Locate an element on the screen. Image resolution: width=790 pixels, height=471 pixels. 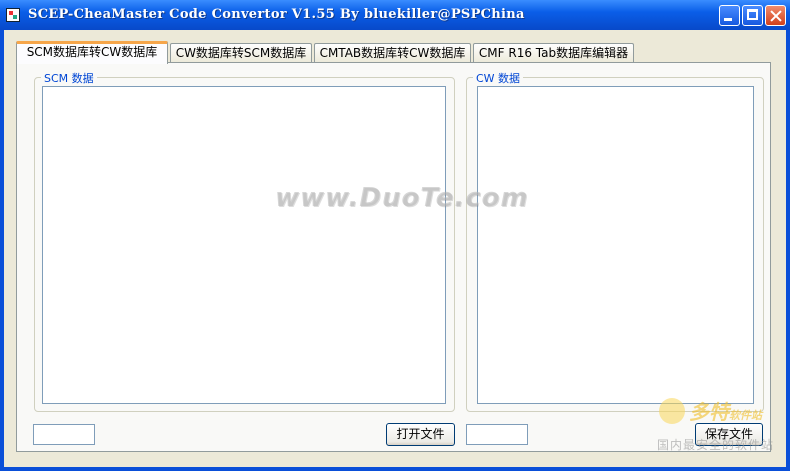
scm-path-textbox is located at coordinates (64, 434).